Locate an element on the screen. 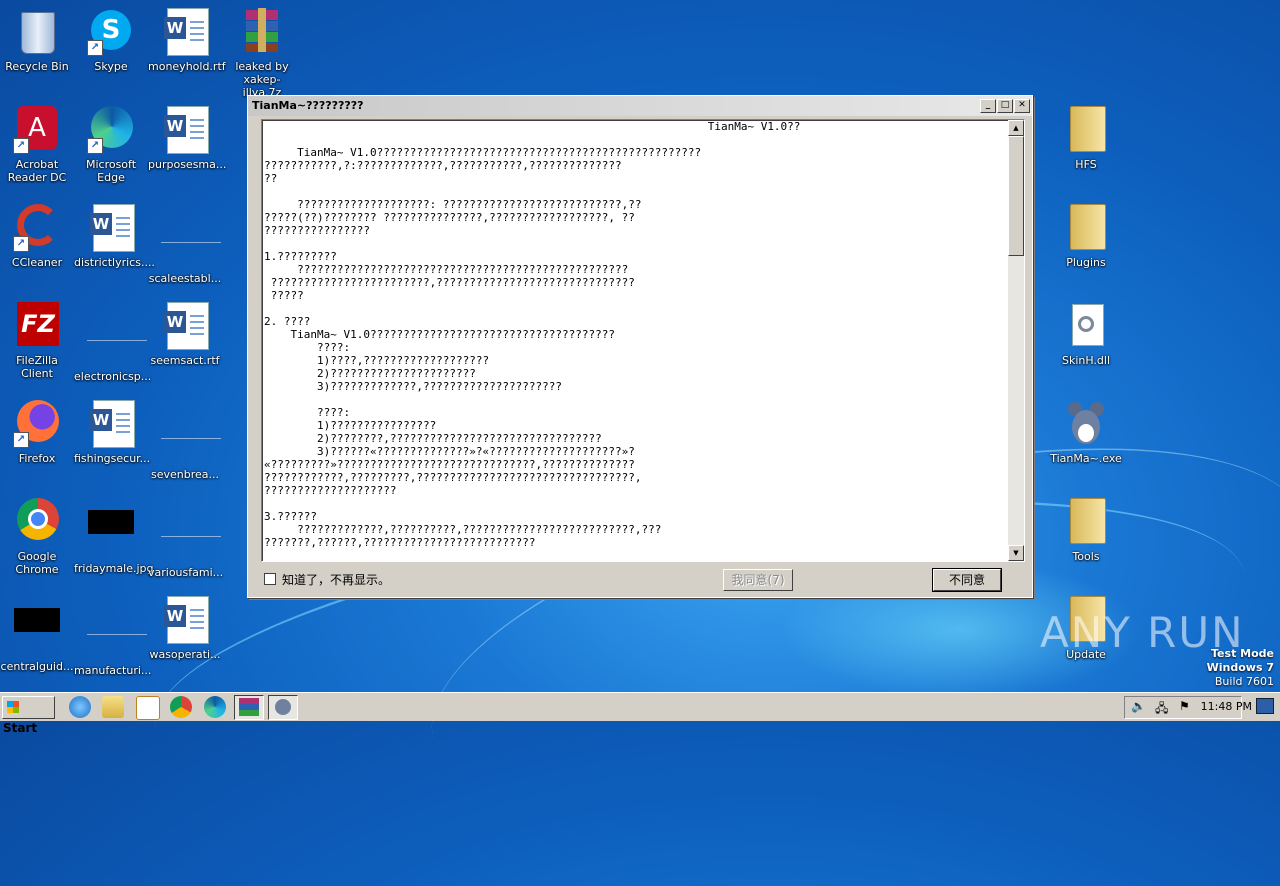 Image resolution: width=1280 pixels, height=886 pixels. taskbar: Start 🔈 🖧 ⚑ 11:48 PM is located at coordinates (640, 713).